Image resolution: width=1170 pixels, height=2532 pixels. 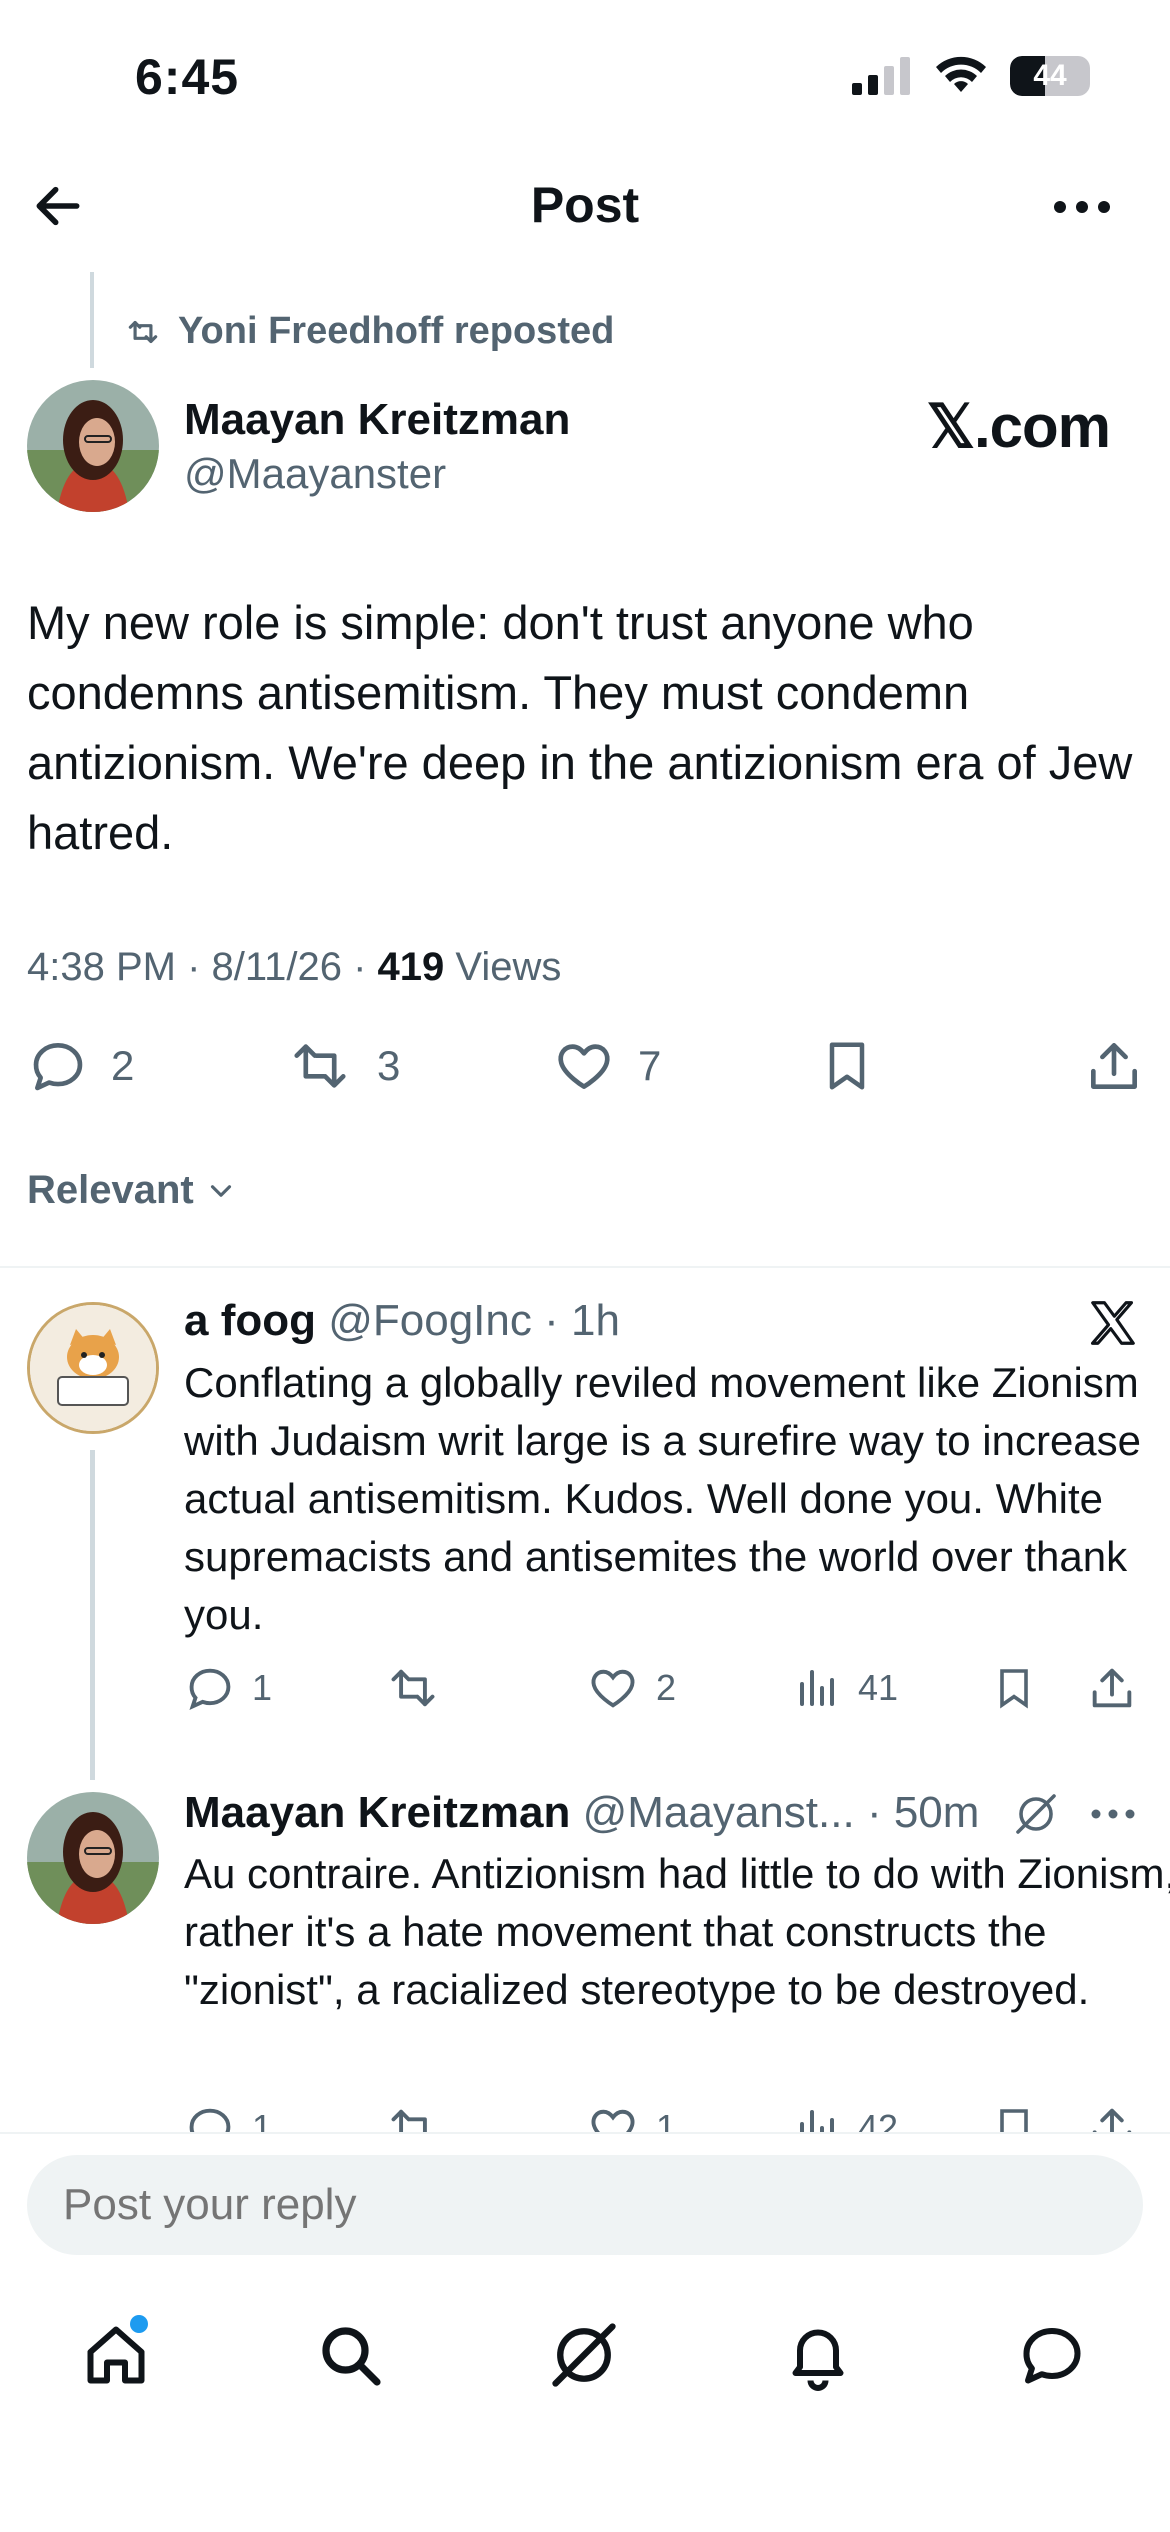 I want to click on author-avatar, so click(x=93, y=446).